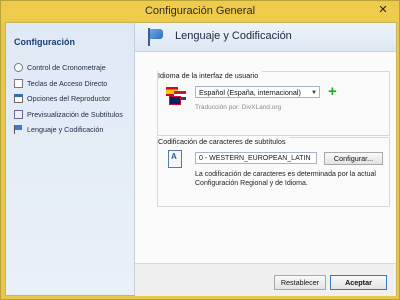 This screenshot has height=300, width=400. I want to click on sidebar-item-shortcuts: Teclas de Acceso Directo, so click(73, 84).